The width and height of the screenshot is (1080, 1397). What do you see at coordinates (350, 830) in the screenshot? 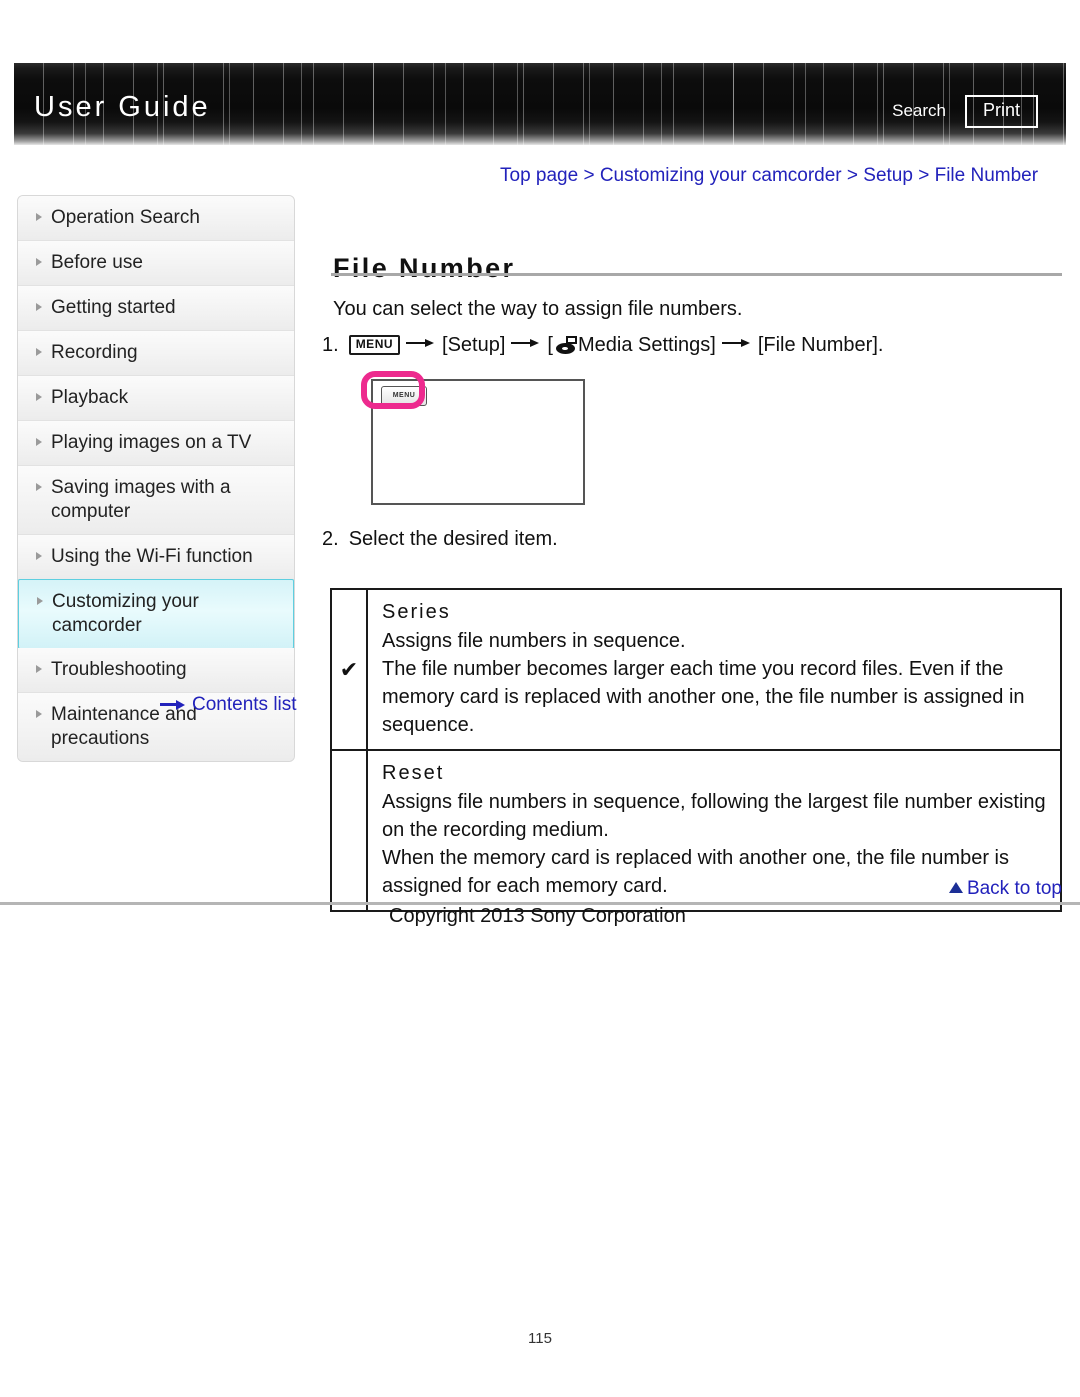
I see `option-mark-empty` at bounding box center [350, 830].